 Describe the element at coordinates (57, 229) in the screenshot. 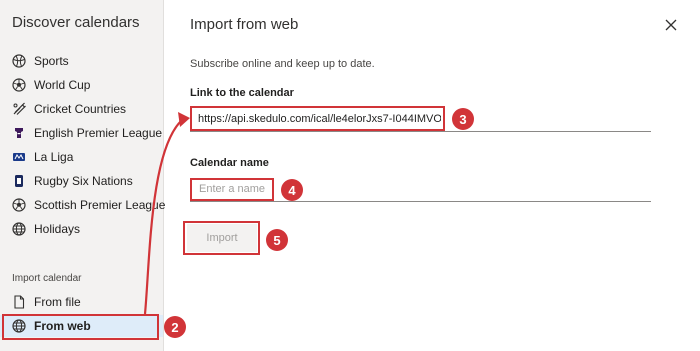

I see `sidebar-item-label: Holidays` at that location.